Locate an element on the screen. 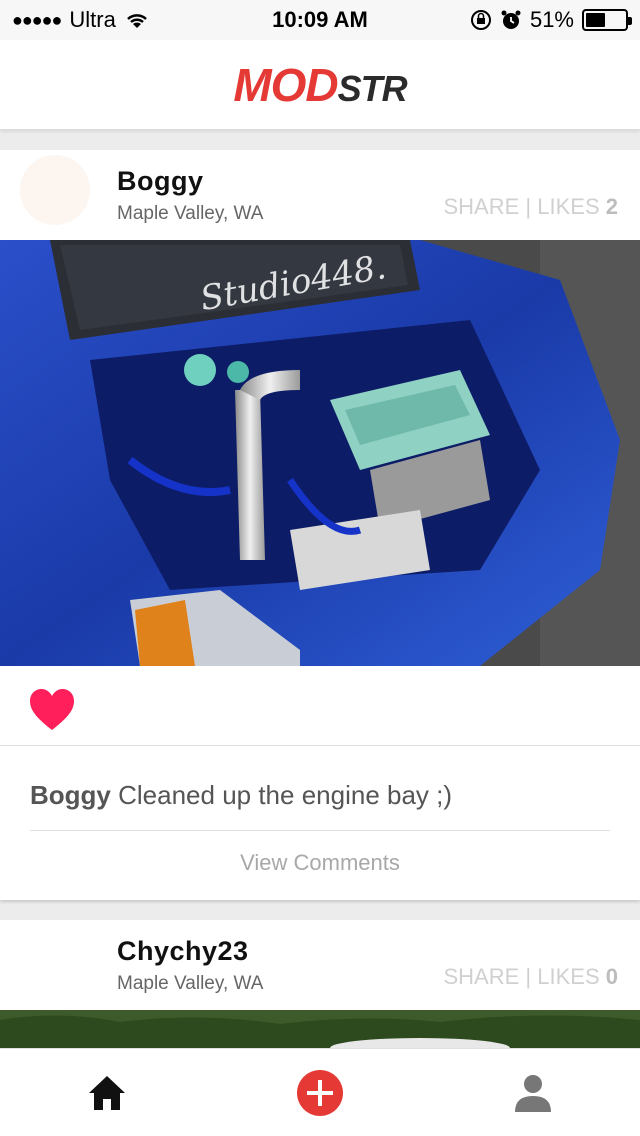  tab-add-post is located at coordinates (319, 1092).